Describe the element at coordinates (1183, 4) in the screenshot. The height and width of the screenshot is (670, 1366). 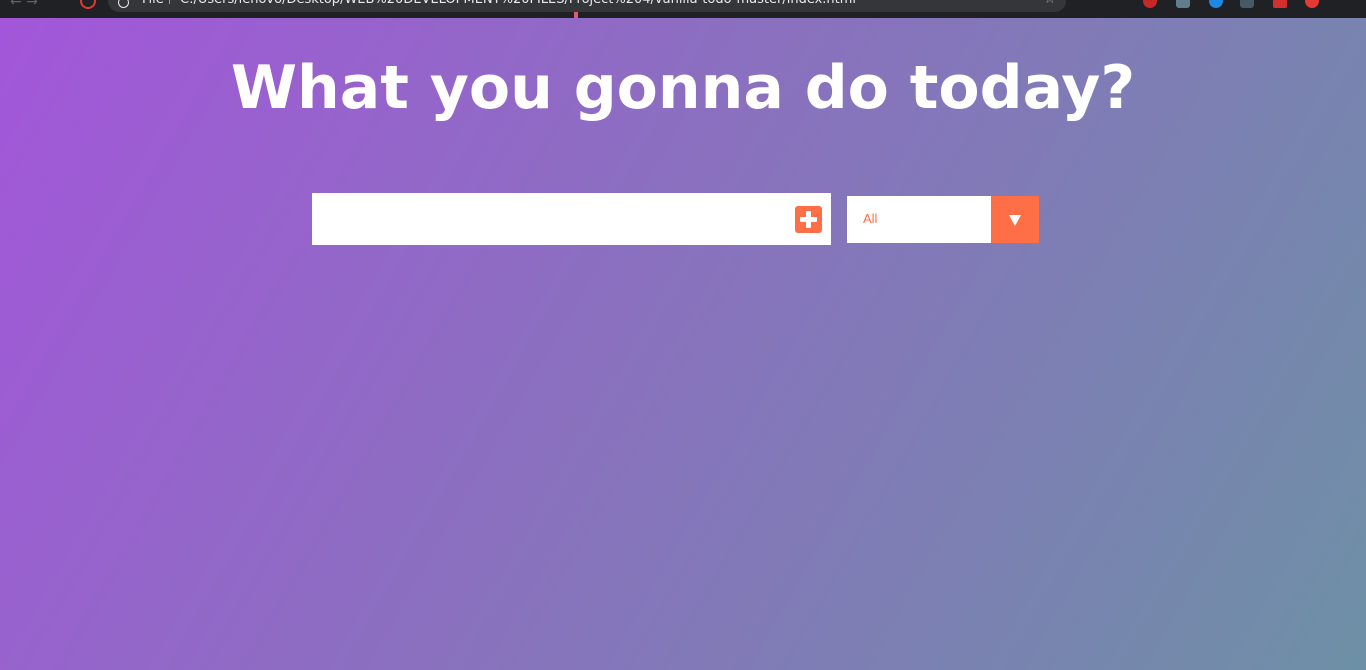
I see `shield-extension-icon` at that location.